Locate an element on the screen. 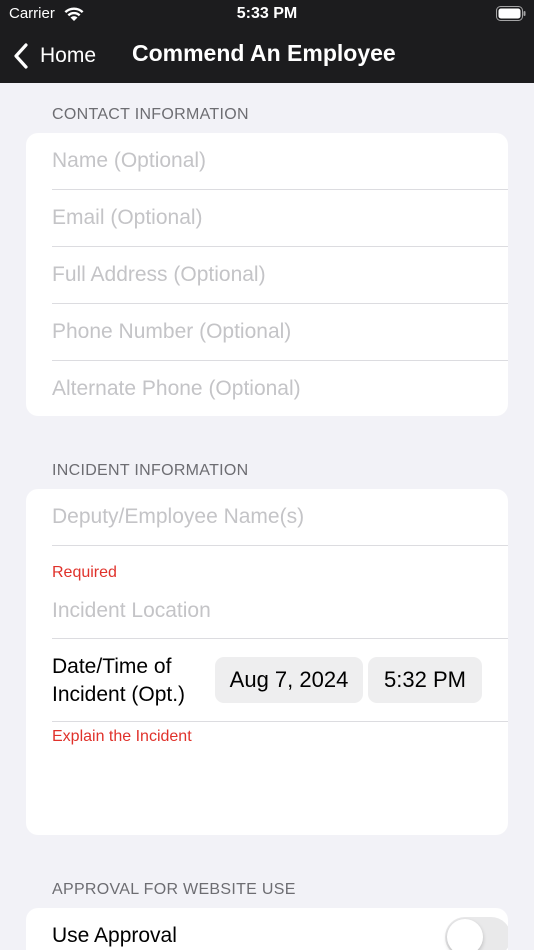  employee-name-field is located at coordinates (277, 517).